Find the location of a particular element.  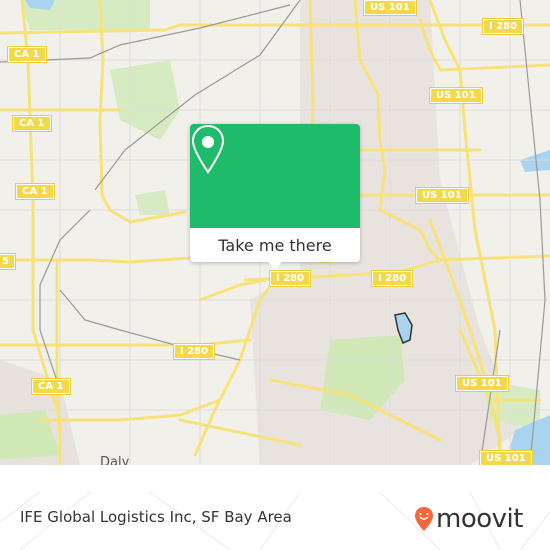

popup-pointer is located at coordinates (275, 265).